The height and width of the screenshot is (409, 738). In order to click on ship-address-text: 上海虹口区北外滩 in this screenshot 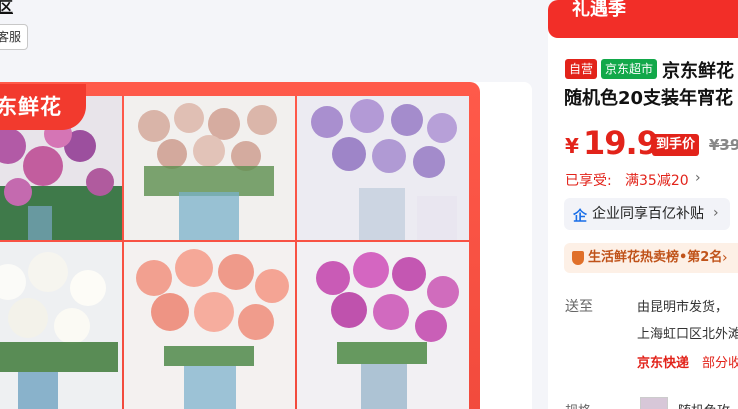, I will do `click(687, 332)`.